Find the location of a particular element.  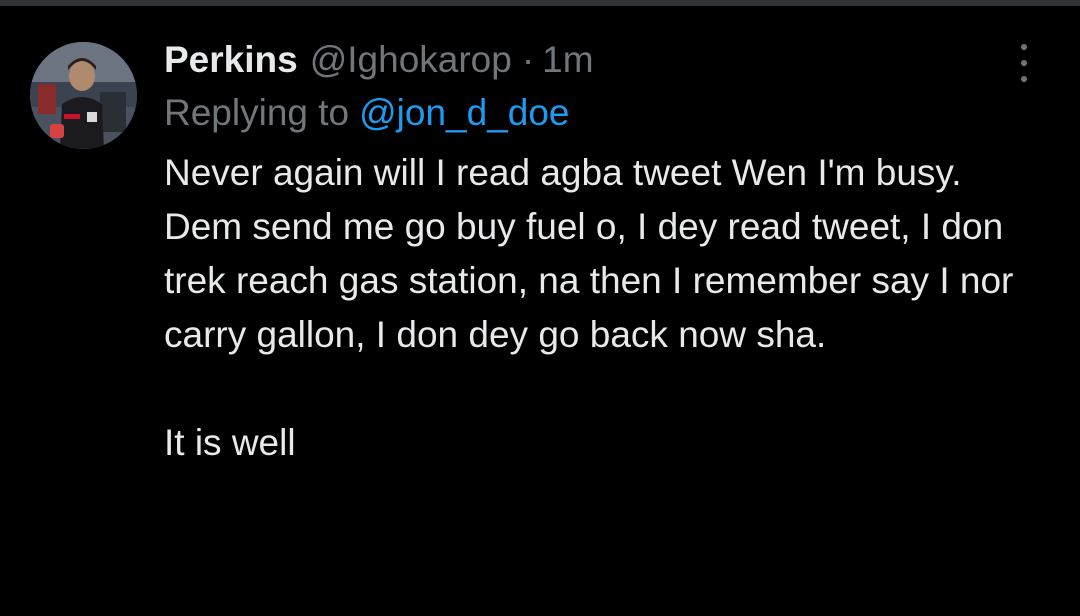

replying-to: Replying to @jon_d_doe is located at coordinates (599, 113).